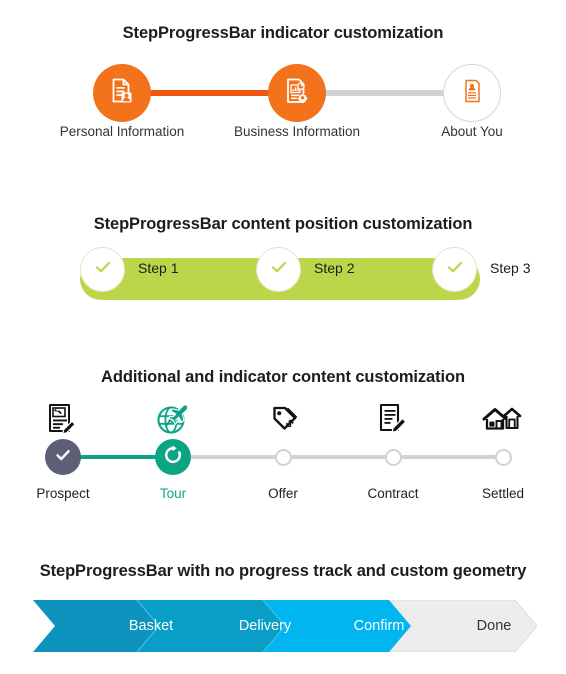 This screenshot has width=566, height=674. I want to click on step-top-icon-settled, so click(503, 423).